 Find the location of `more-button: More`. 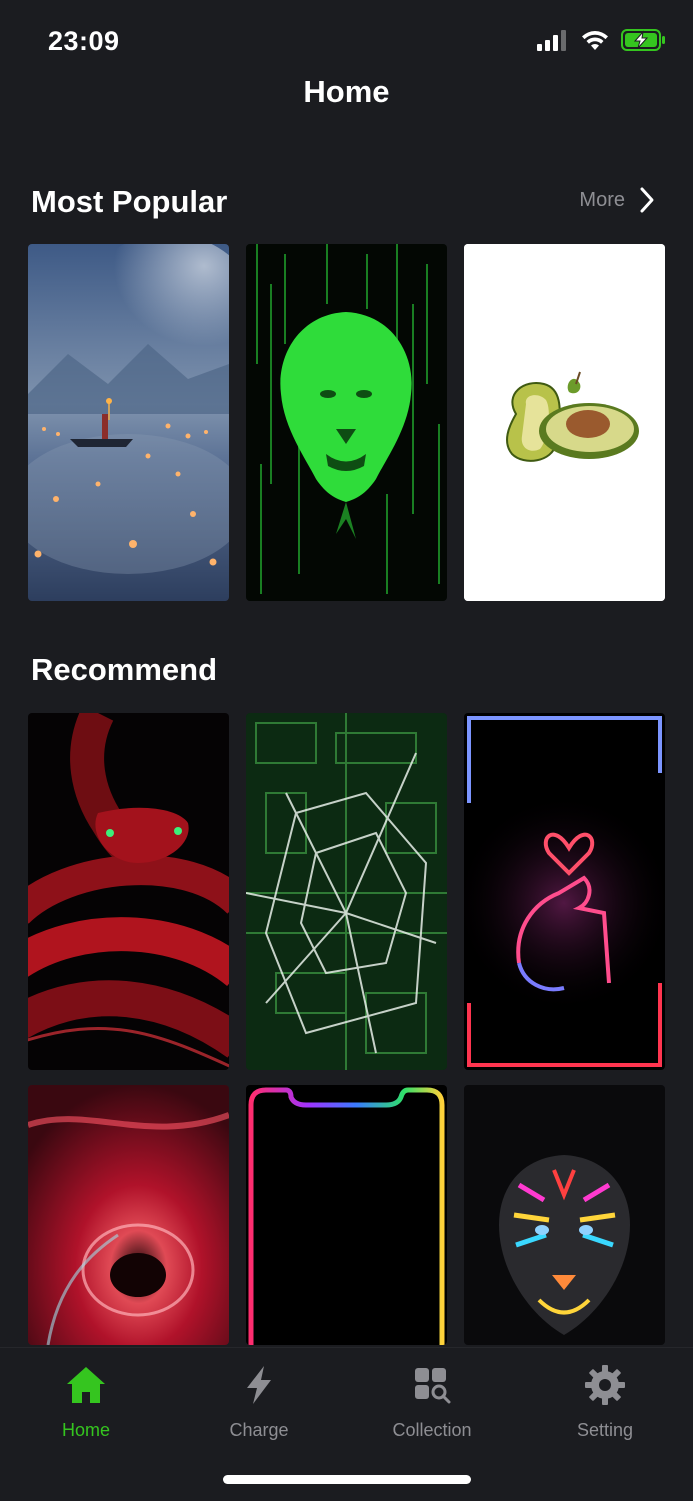

more-button: More is located at coordinates (617, 200).